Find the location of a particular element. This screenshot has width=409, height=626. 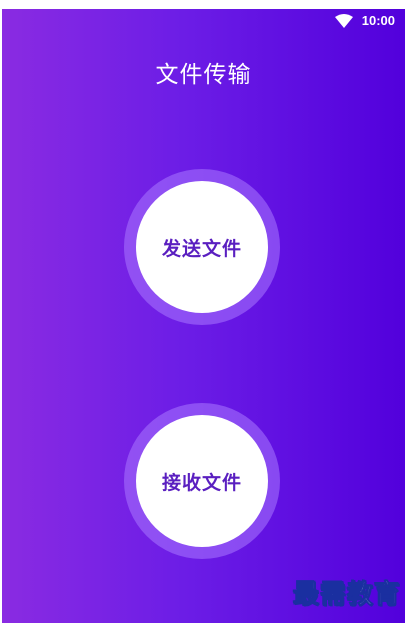

status-bar: 10:00 is located at coordinates (203, 21).